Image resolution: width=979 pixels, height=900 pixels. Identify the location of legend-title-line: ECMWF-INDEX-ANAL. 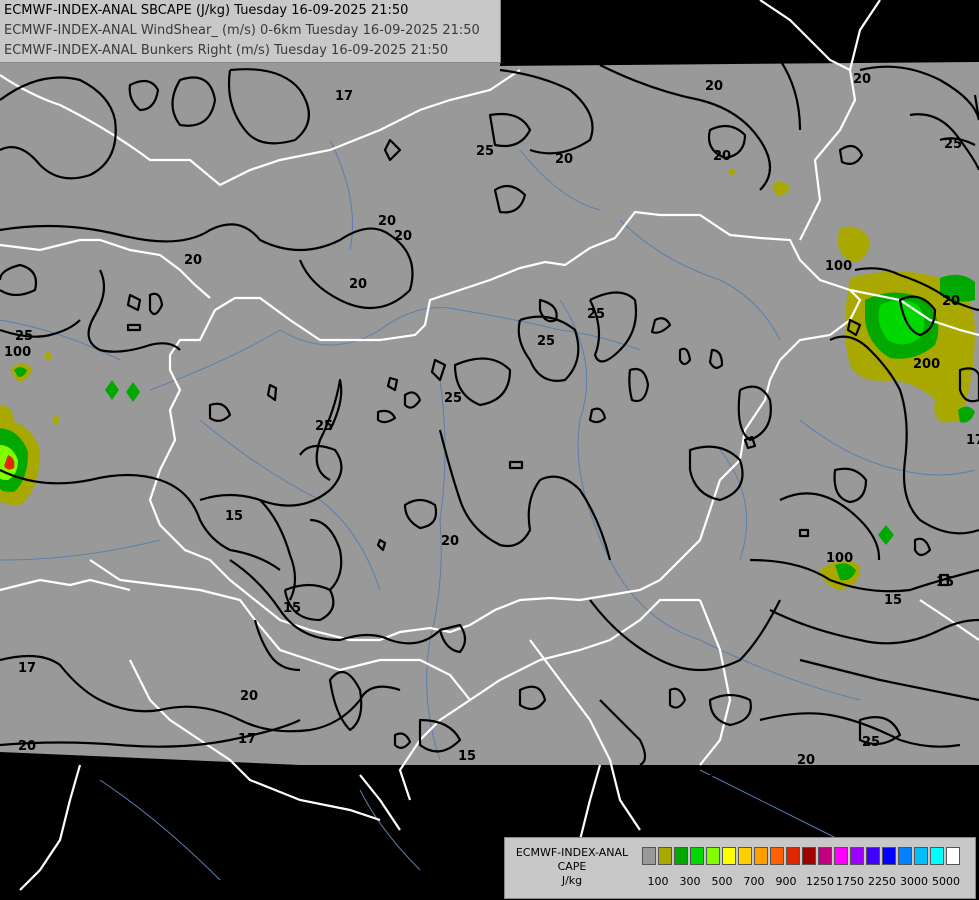
(572, 852).